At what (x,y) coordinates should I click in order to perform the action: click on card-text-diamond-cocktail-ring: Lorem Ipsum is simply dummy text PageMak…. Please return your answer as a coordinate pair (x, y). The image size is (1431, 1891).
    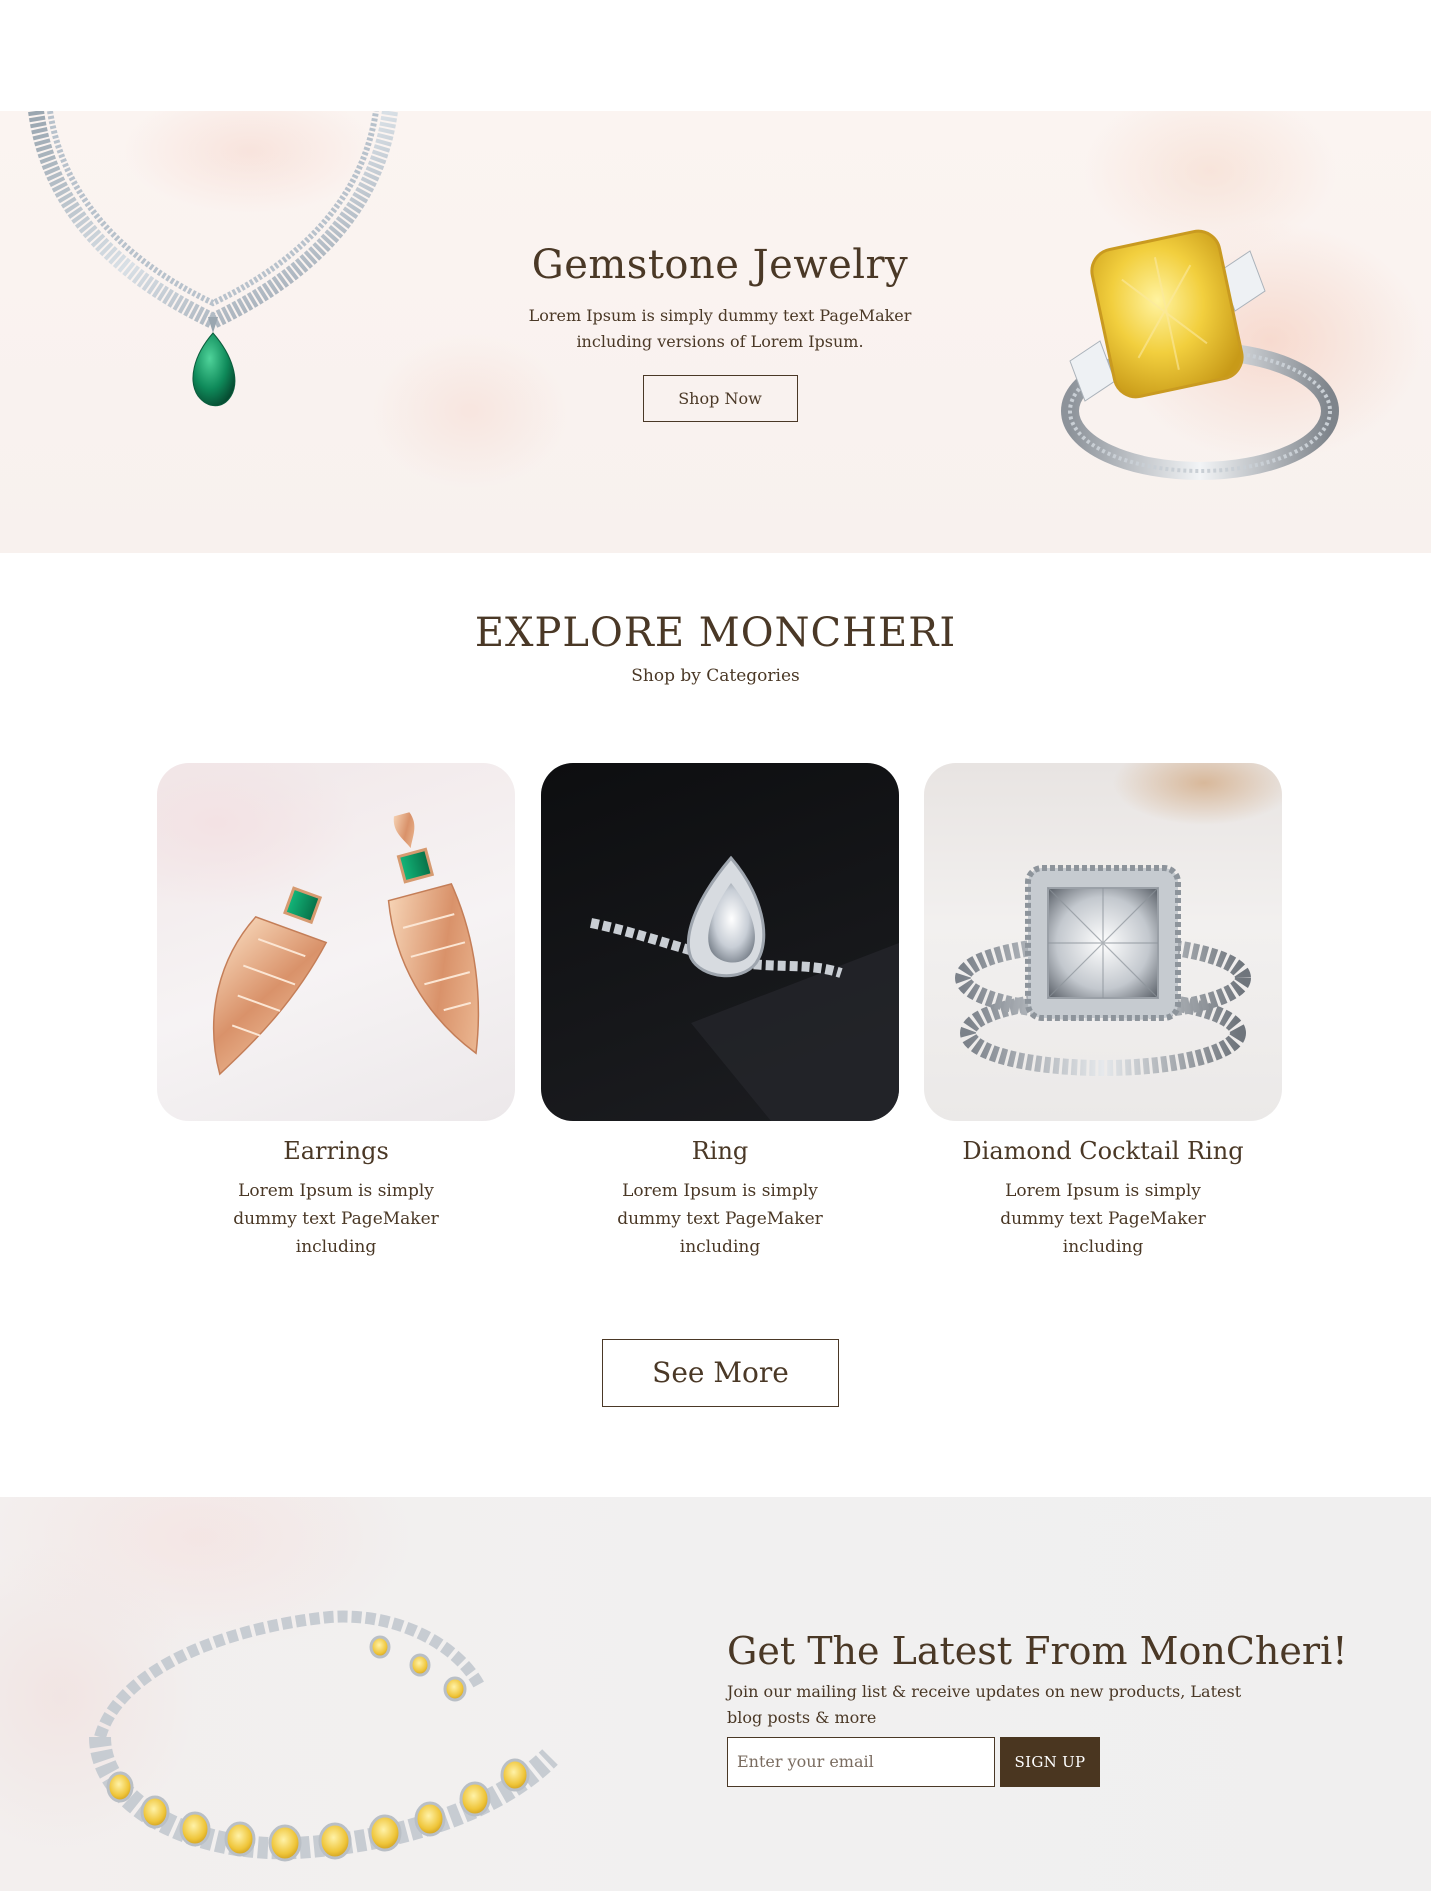
    Looking at the image, I should click on (1103, 1219).